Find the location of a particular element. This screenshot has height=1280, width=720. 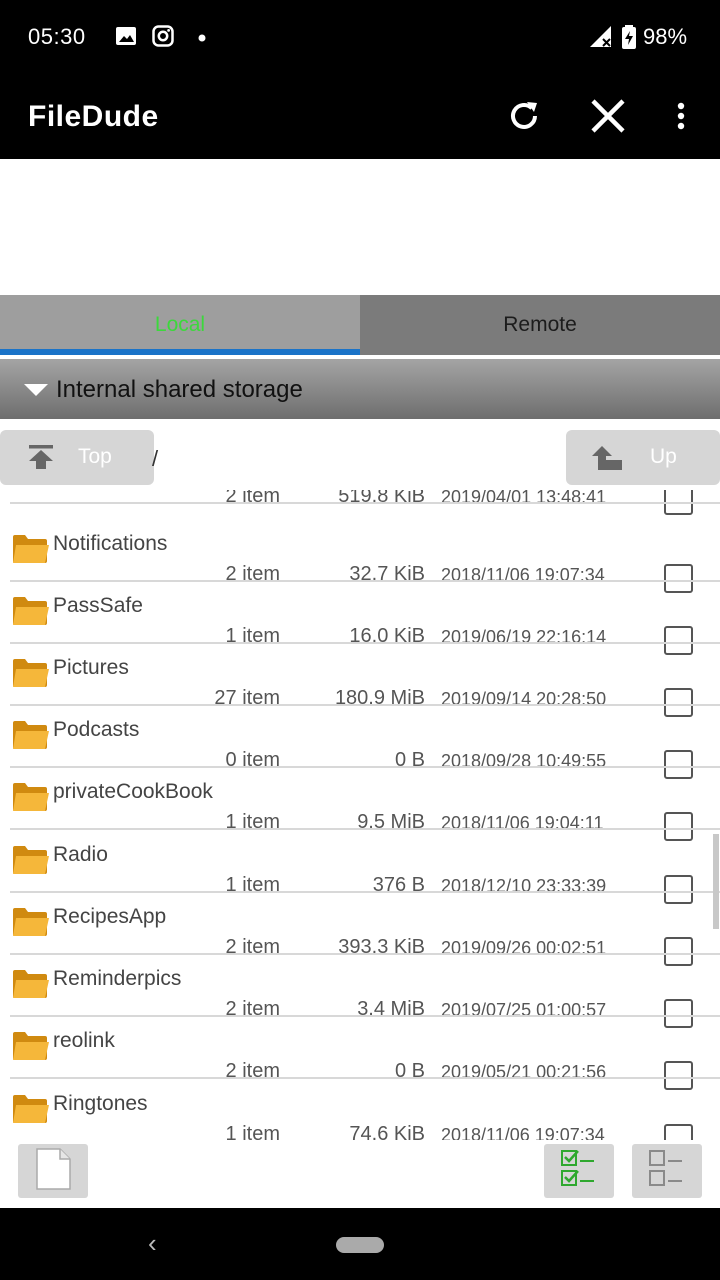

new-file-icon is located at coordinates (53, 1171).